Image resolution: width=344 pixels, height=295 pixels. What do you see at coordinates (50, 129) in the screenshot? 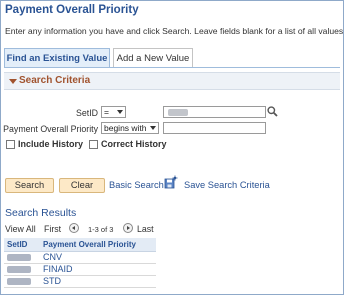
I see `payment-overall-priority-label: Payment Overall Priority` at bounding box center [50, 129].